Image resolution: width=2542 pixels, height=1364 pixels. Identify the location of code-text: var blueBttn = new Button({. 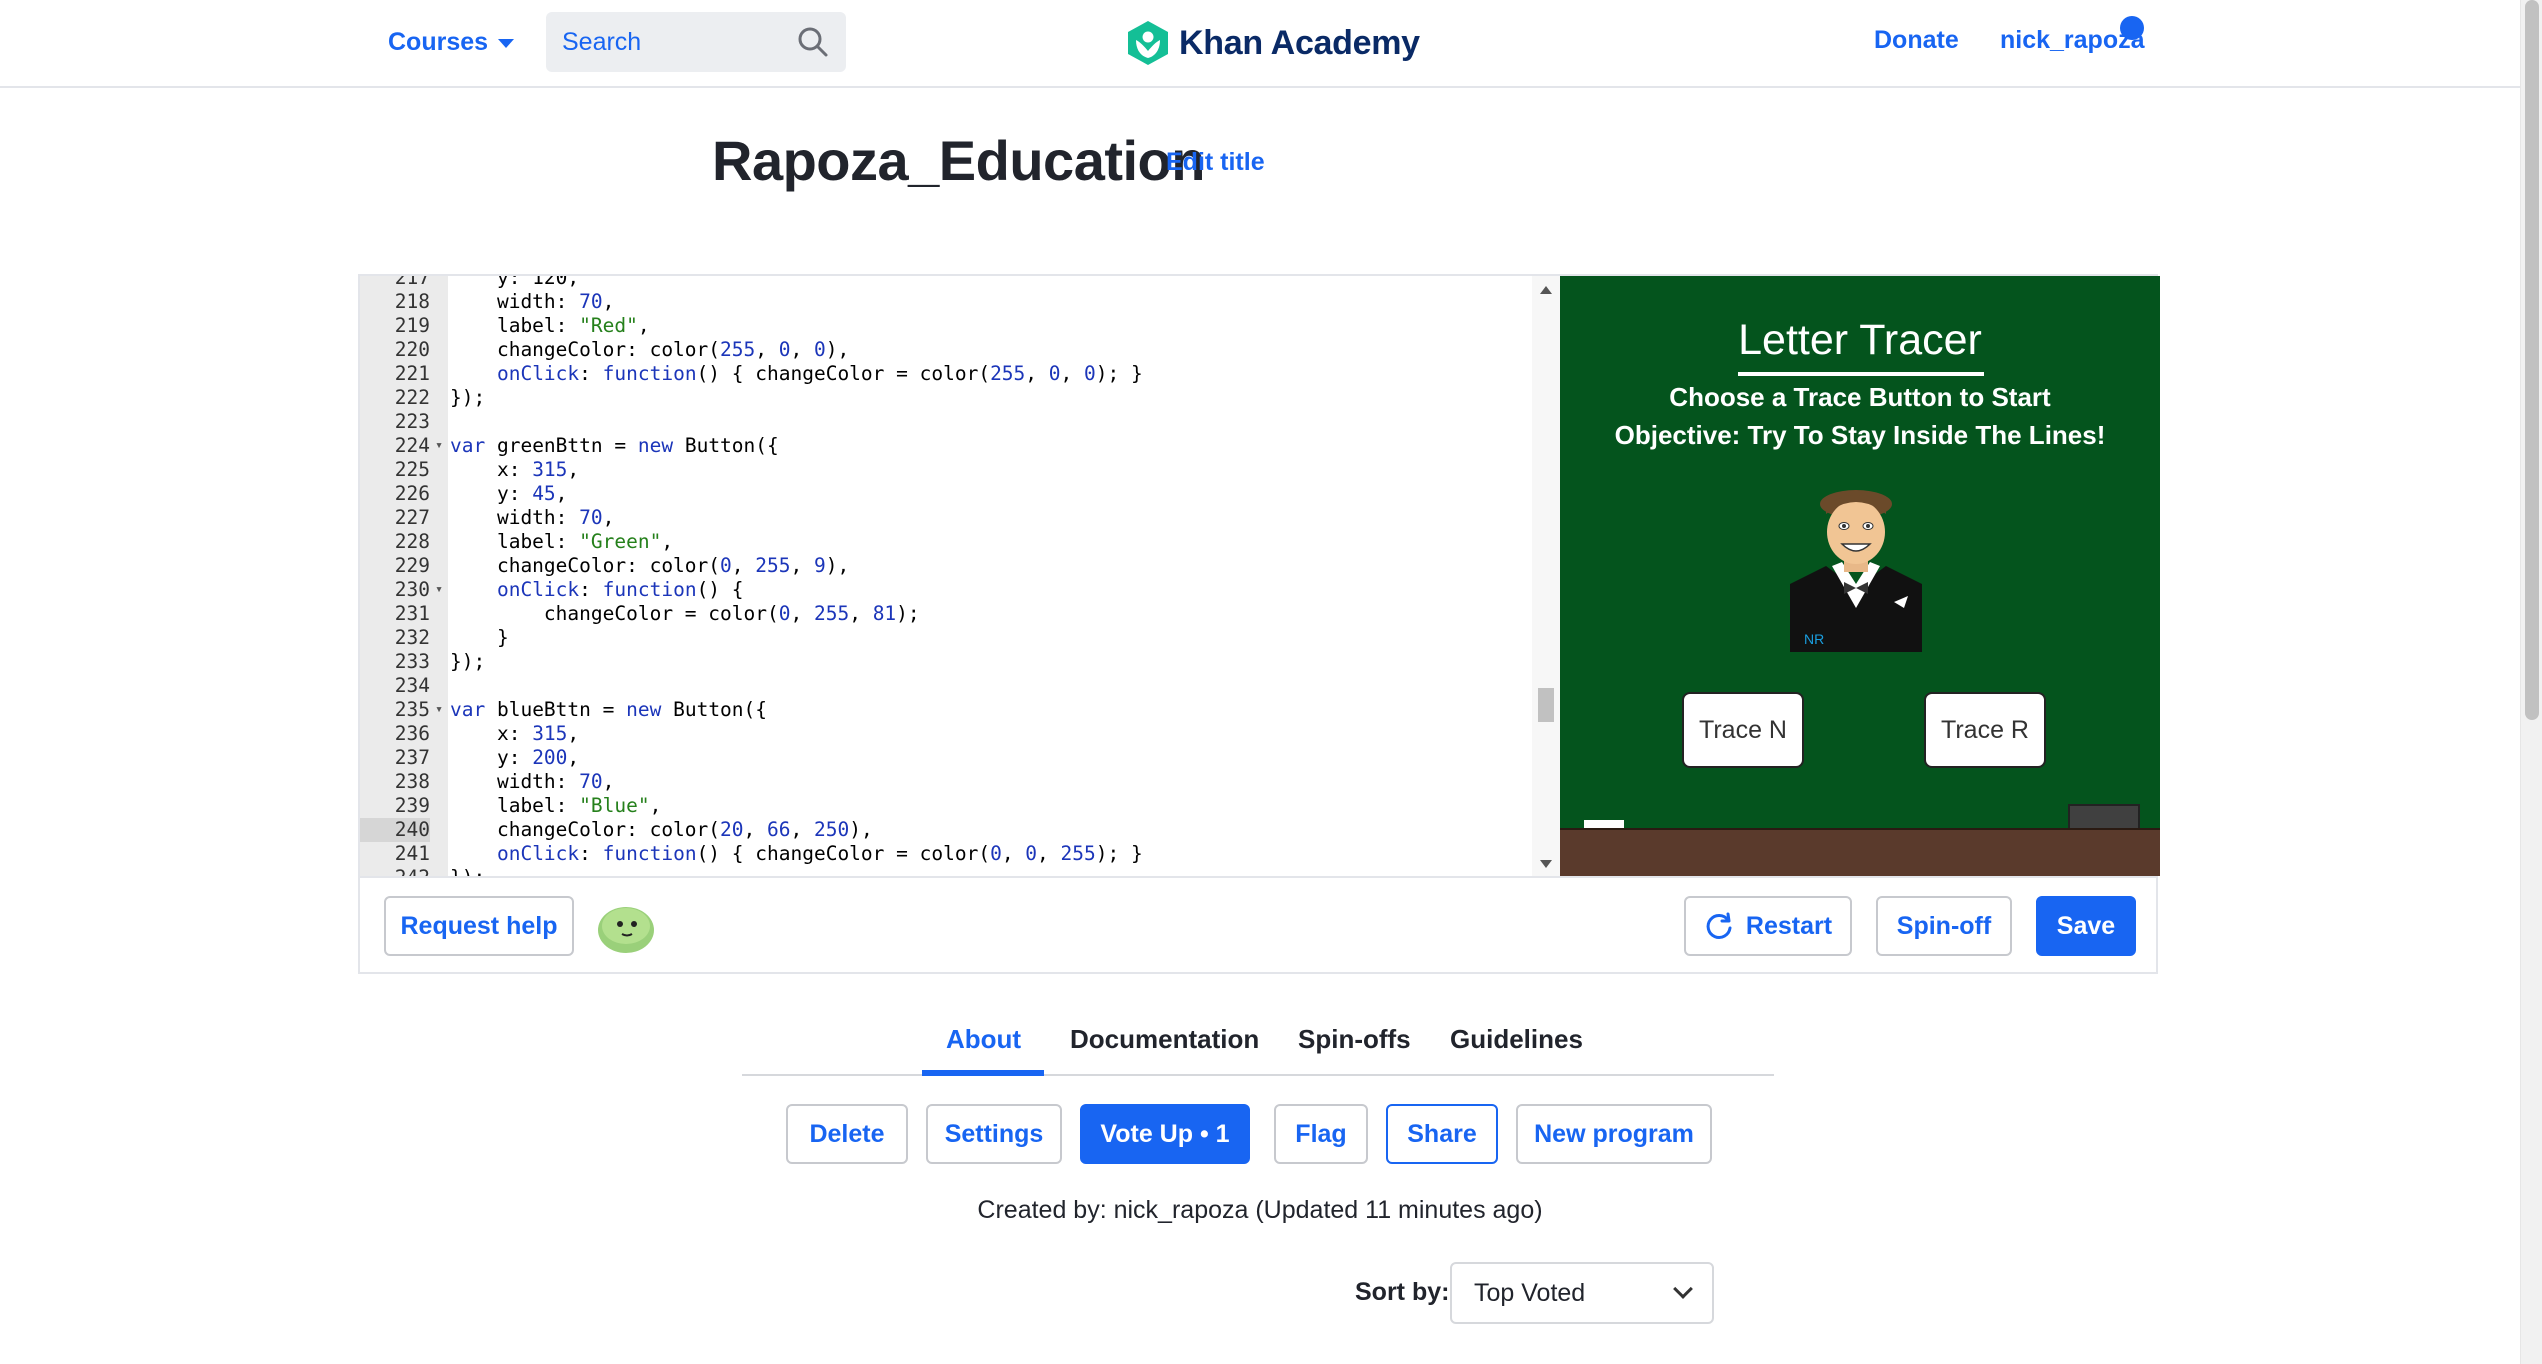
(607, 710).